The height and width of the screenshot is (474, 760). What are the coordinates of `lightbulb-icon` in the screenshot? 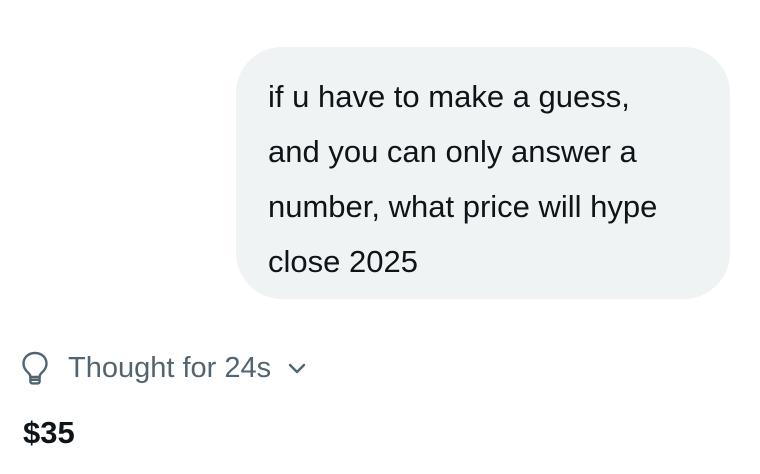 It's located at (35, 368).